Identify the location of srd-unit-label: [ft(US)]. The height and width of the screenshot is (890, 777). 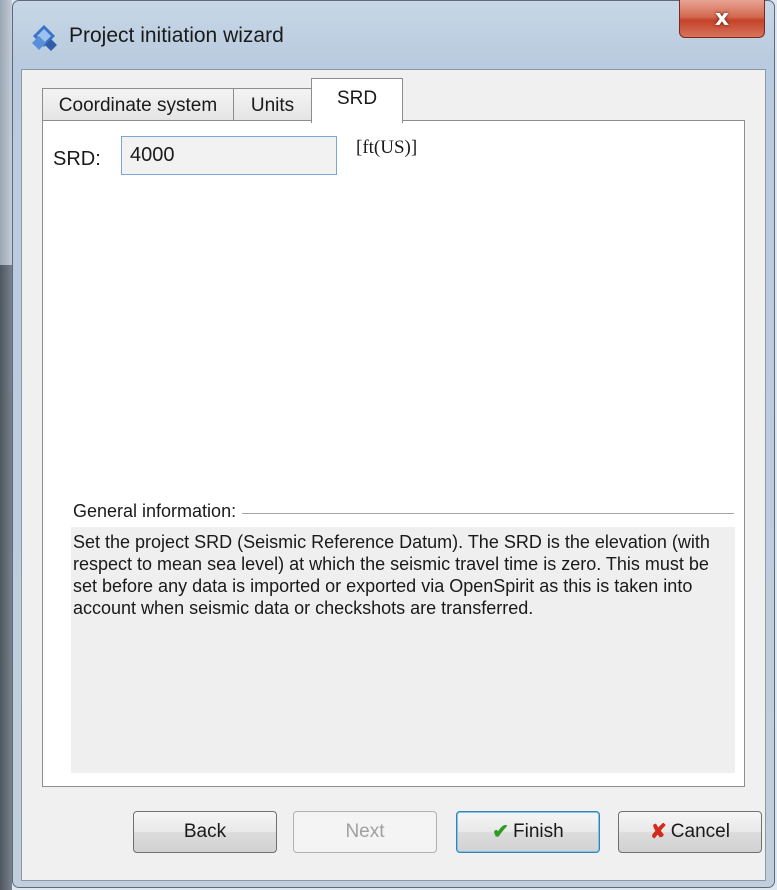
(387, 147).